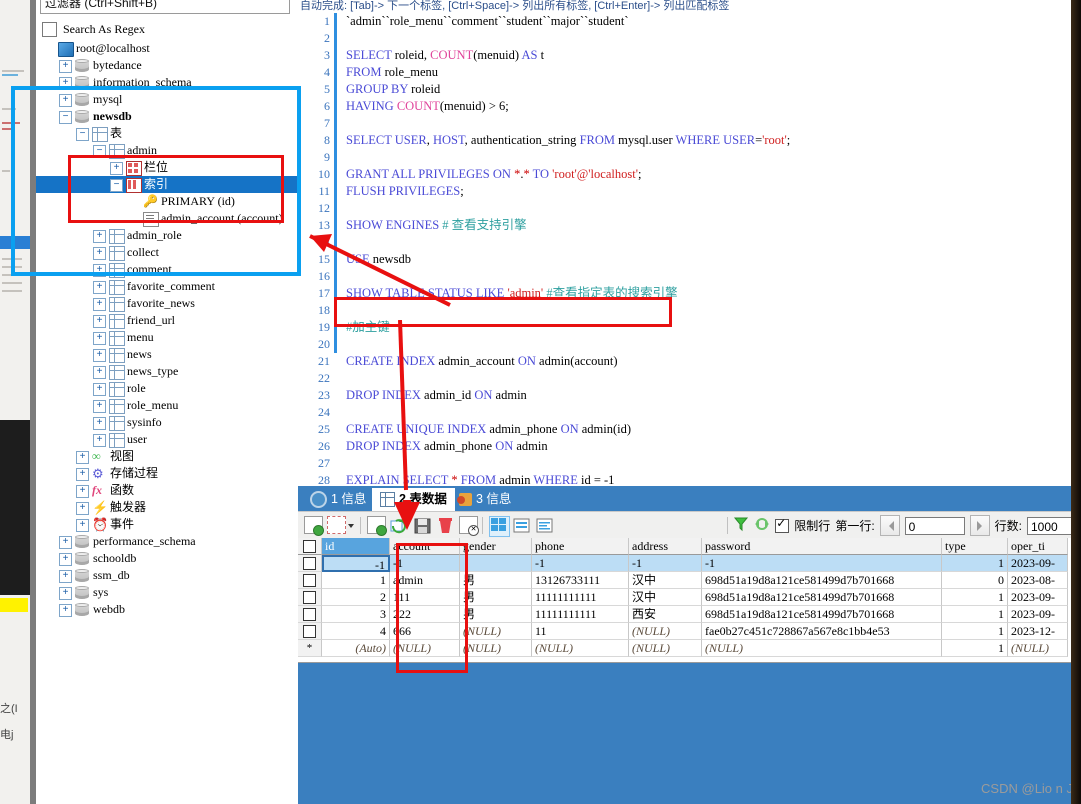  I want to click on code-line: #加主键, so click(713, 327).